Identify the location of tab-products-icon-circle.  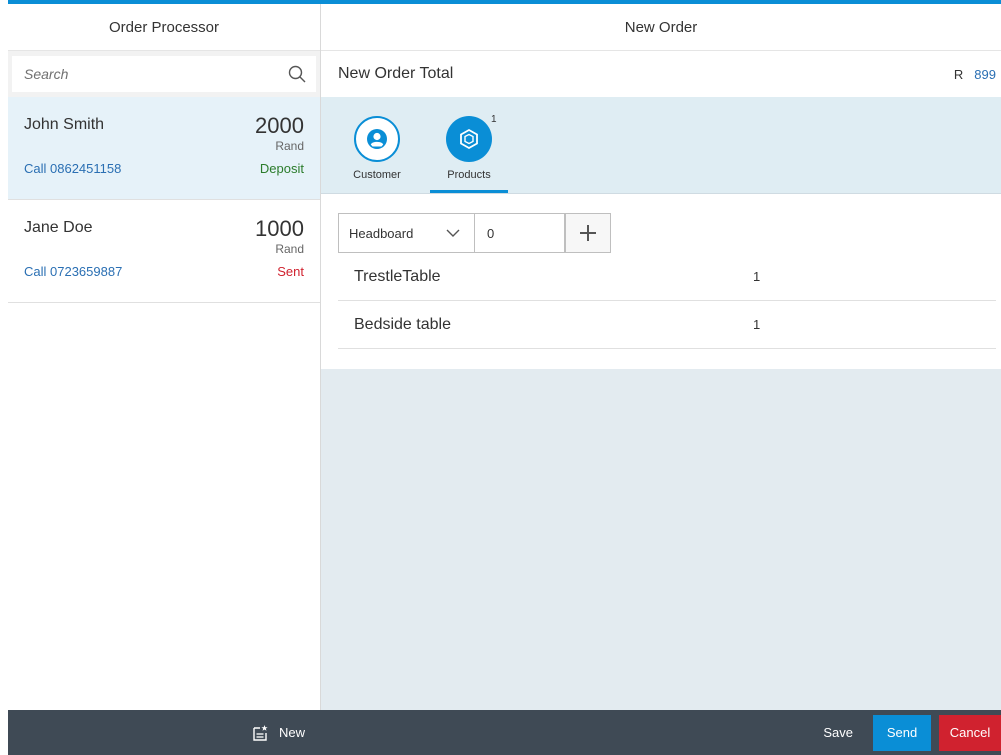
(469, 139).